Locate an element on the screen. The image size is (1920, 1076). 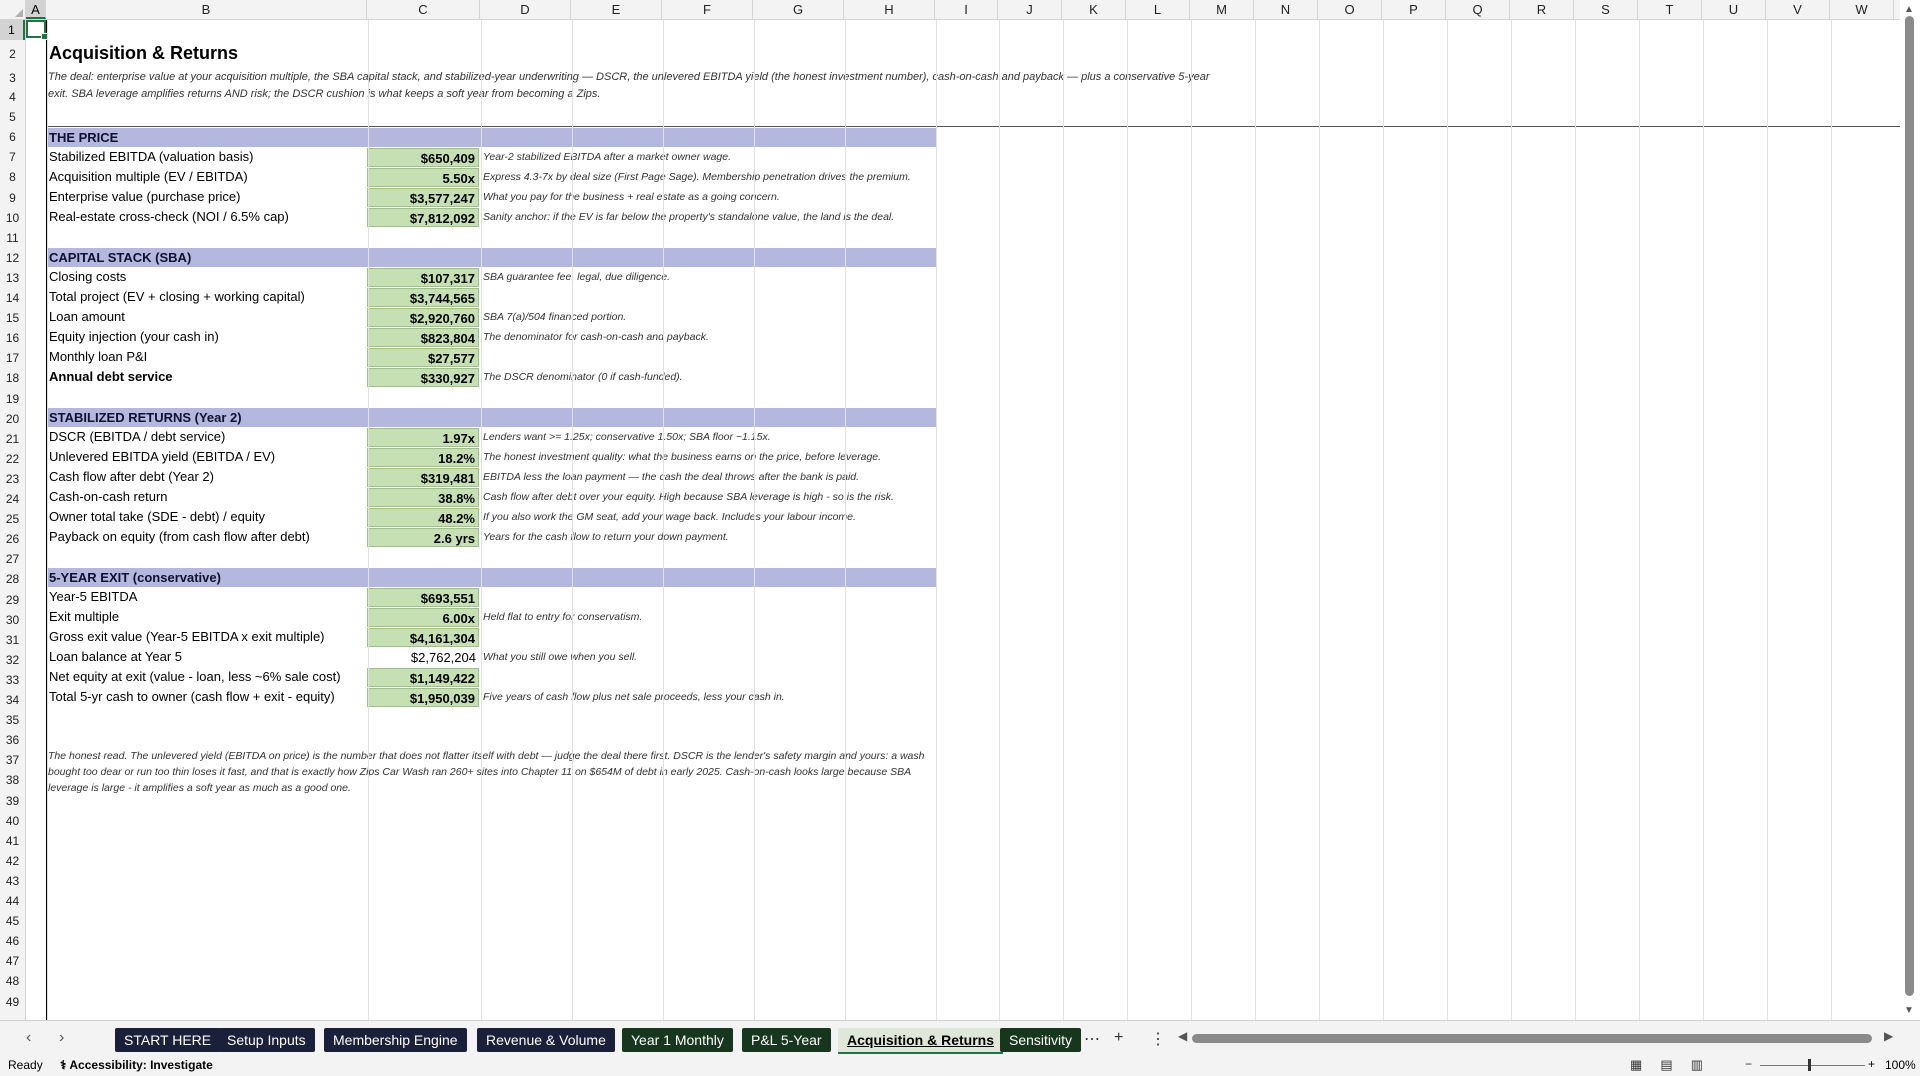
zoom-out-icon: − is located at coordinates (1748, 1064).